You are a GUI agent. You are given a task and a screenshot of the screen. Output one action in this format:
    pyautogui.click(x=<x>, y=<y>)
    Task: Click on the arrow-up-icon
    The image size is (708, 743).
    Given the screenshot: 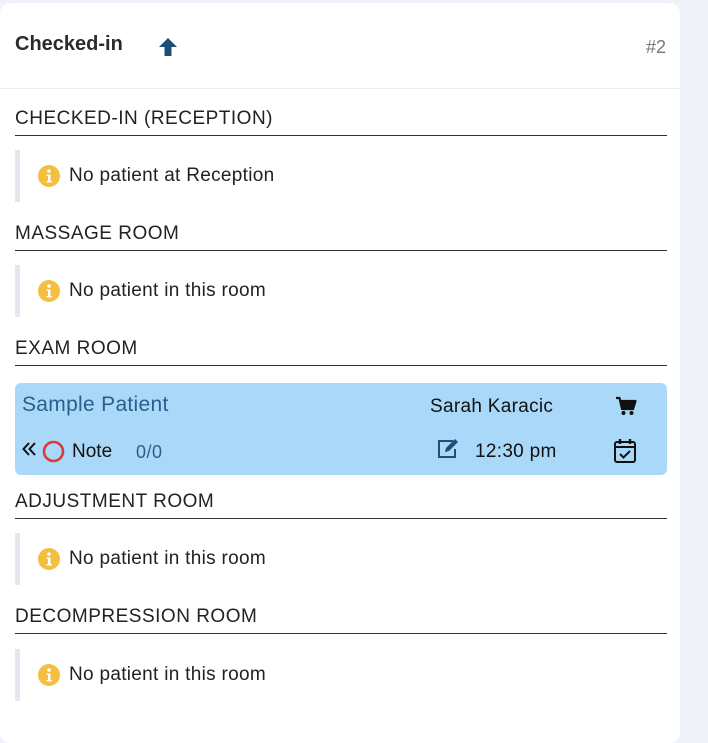 What is the action you would take?
    pyautogui.click(x=168, y=47)
    